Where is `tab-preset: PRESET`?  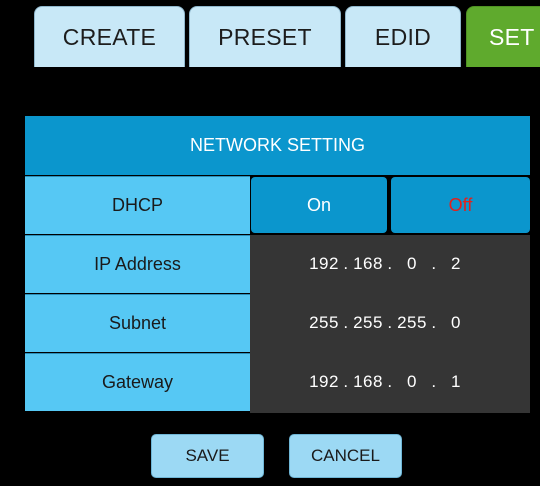
tab-preset: PRESET is located at coordinates (265, 36).